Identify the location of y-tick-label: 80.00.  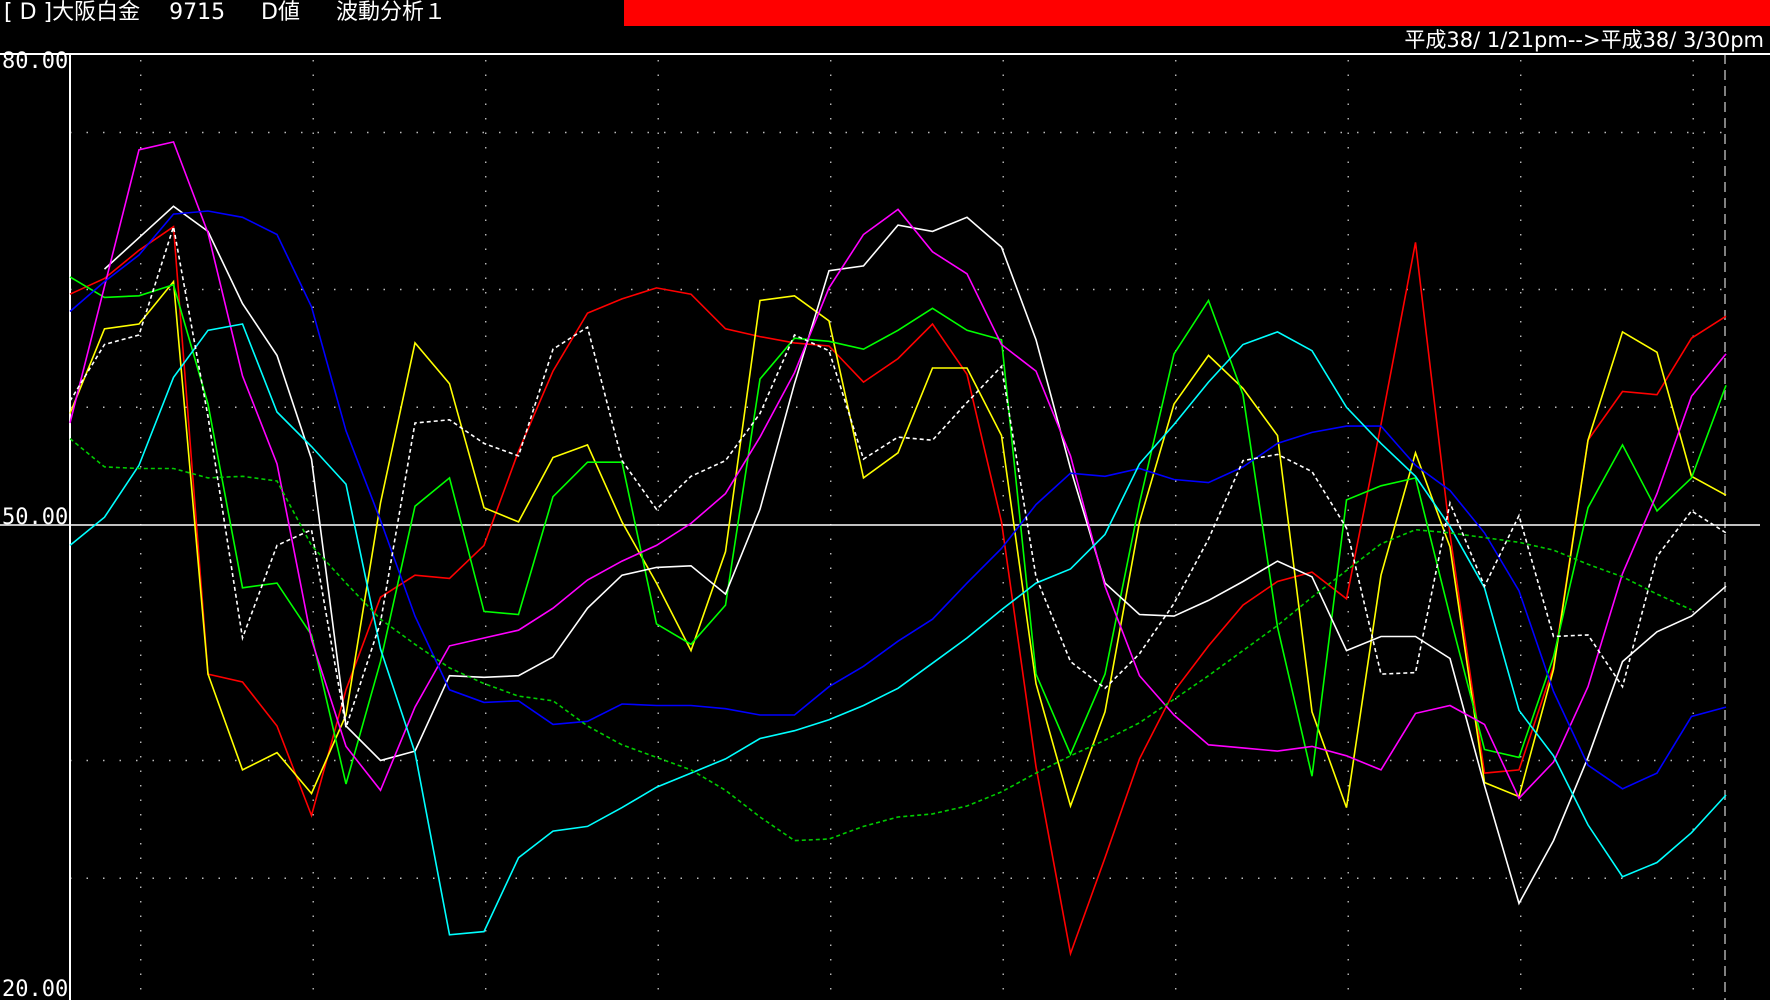
(35, 61).